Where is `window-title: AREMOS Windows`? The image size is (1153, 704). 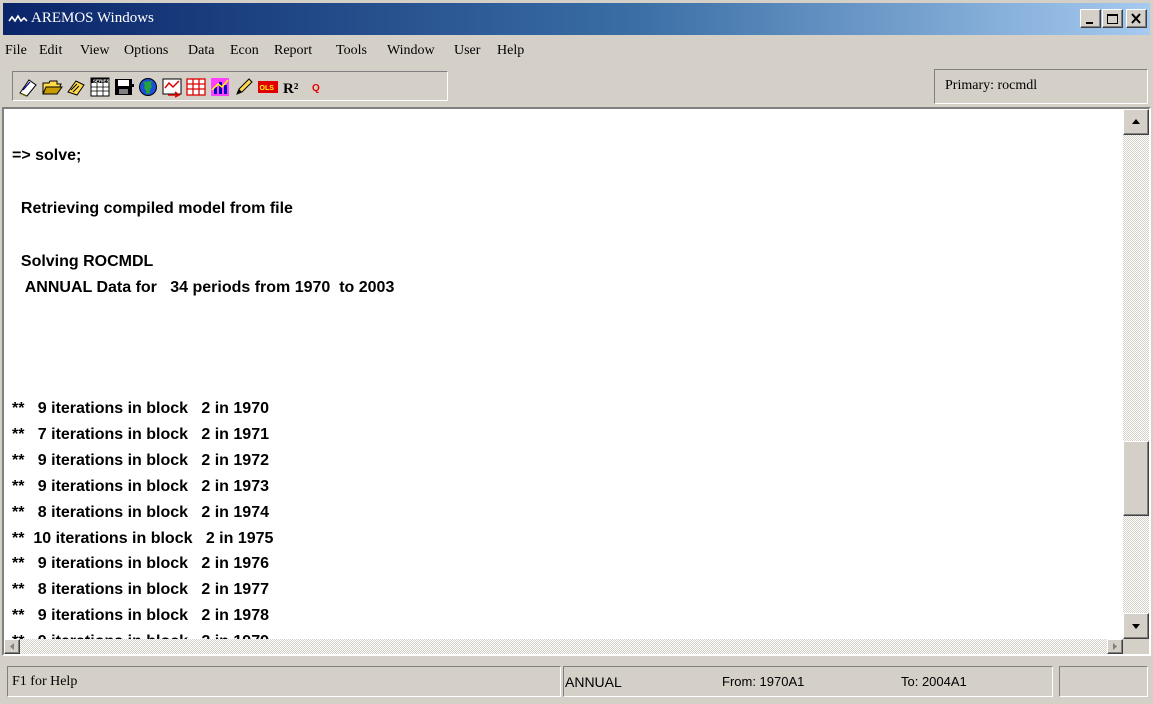
window-title: AREMOS Windows is located at coordinates (92, 18).